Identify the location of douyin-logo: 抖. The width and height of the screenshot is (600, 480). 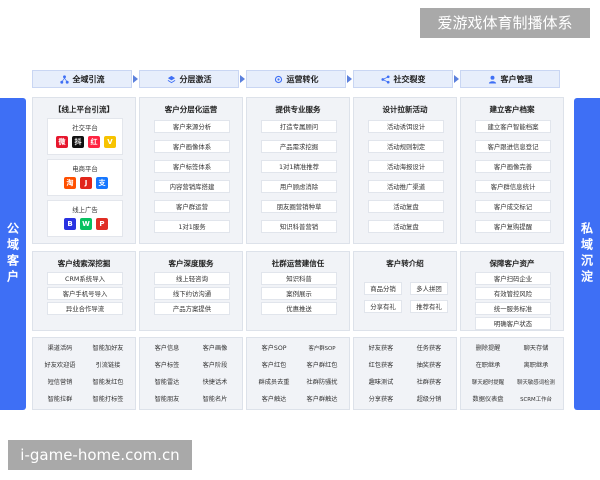
(78, 142).